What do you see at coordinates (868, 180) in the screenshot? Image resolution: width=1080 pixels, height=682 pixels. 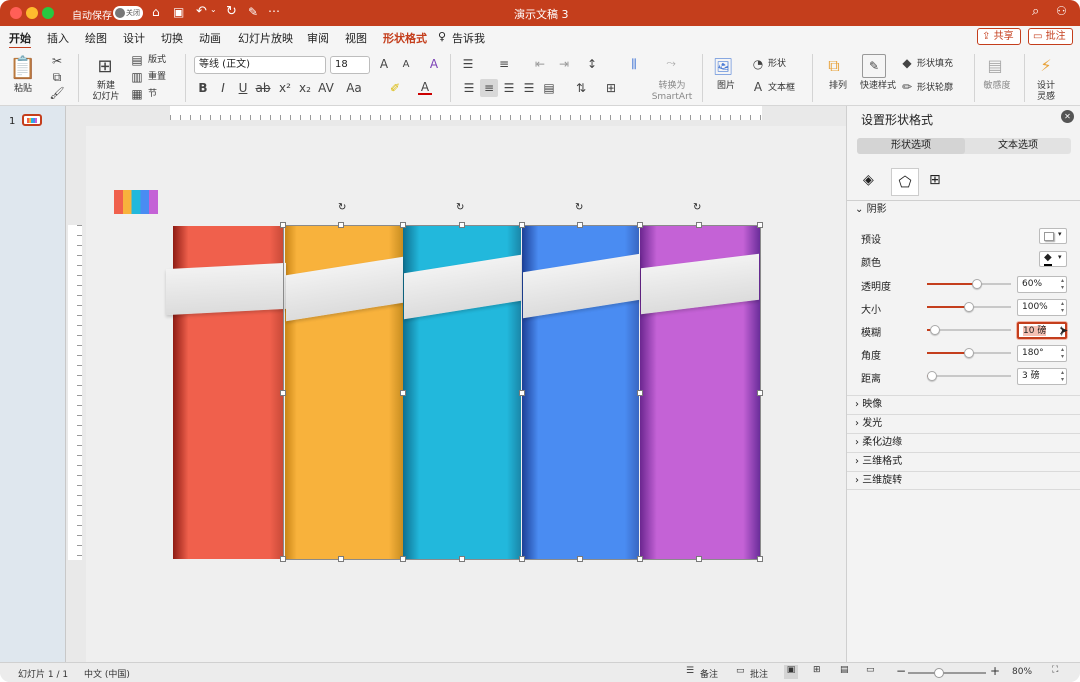 I see `fill-line-icon: ◈` at bounding box center [868, 180].